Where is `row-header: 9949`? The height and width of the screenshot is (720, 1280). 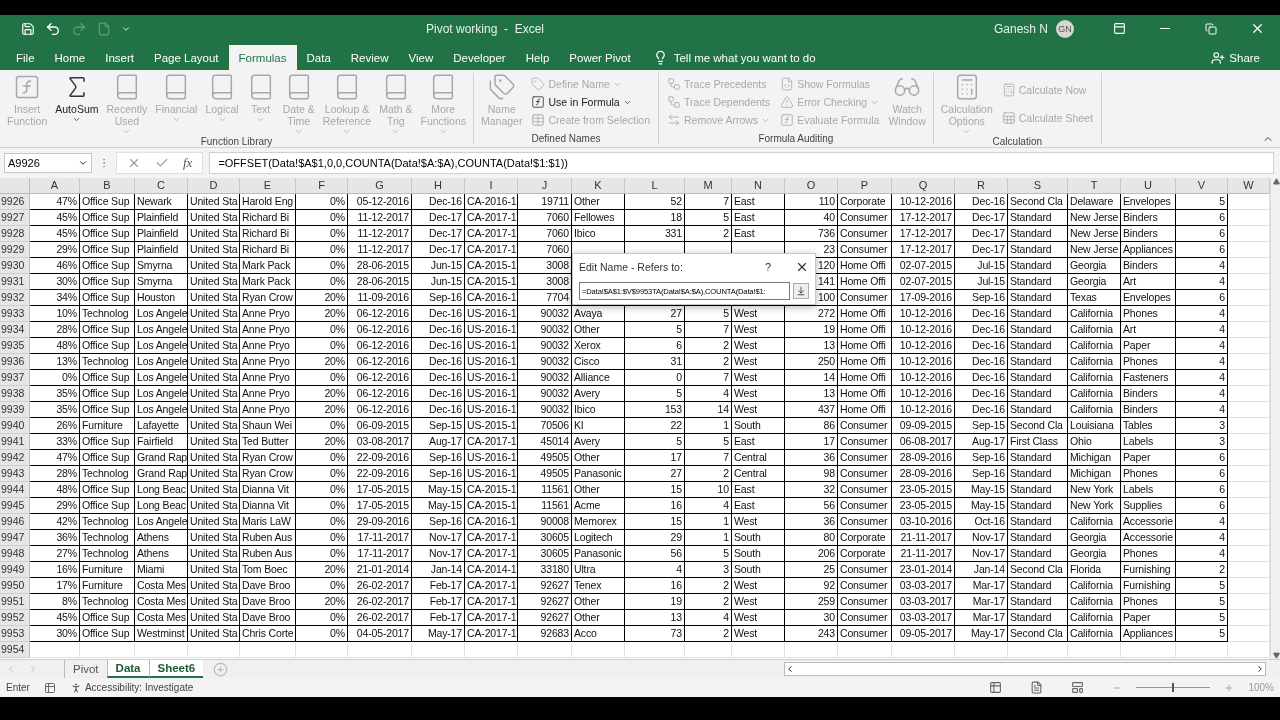
row-header: 9949 is located at coordinates (15, 570).